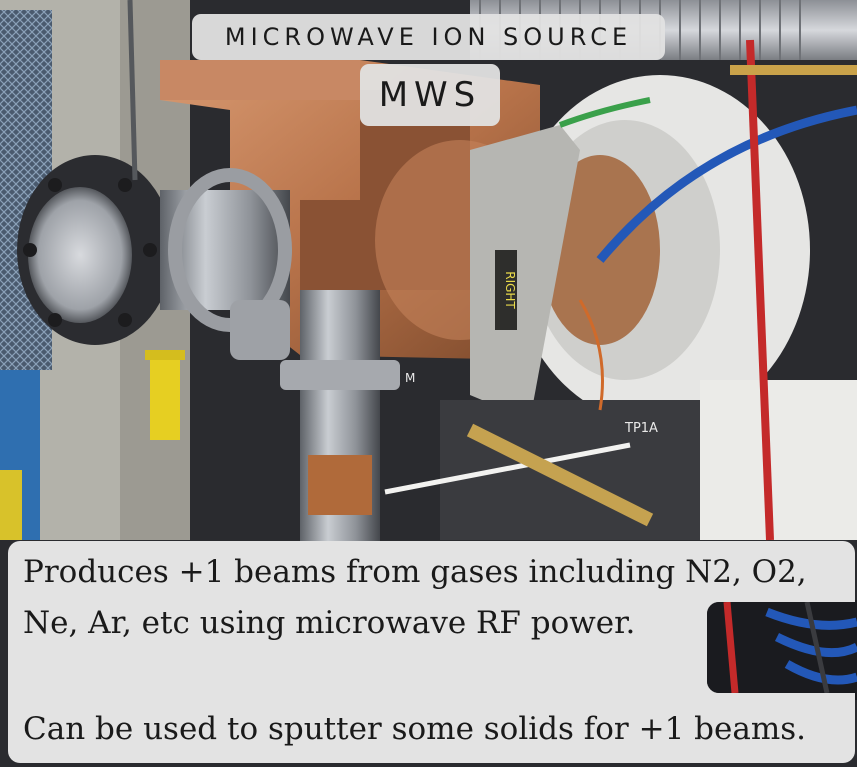  I want to click on tp1a-tag: TP1A, so click(641, 428).